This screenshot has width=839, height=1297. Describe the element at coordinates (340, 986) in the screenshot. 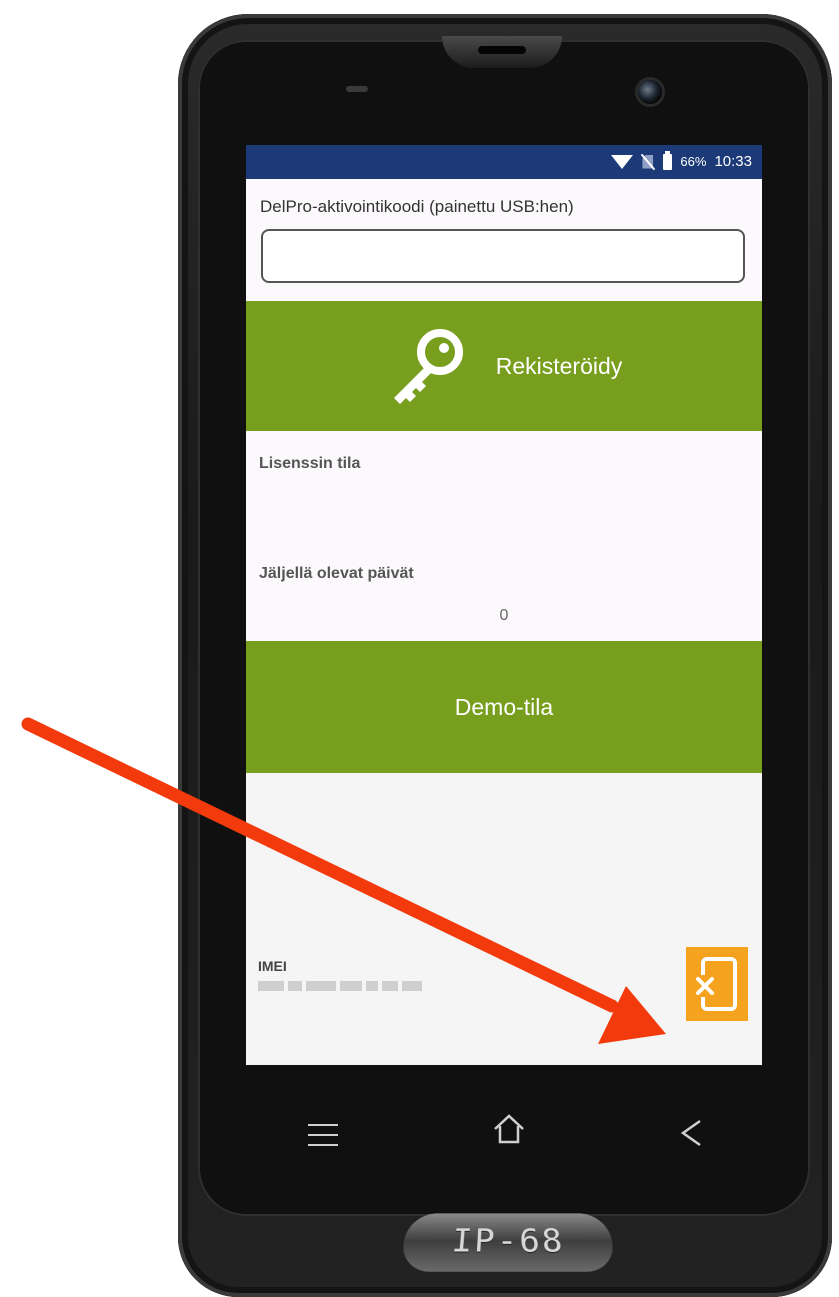

I see `imei-value-redacted` at that location.